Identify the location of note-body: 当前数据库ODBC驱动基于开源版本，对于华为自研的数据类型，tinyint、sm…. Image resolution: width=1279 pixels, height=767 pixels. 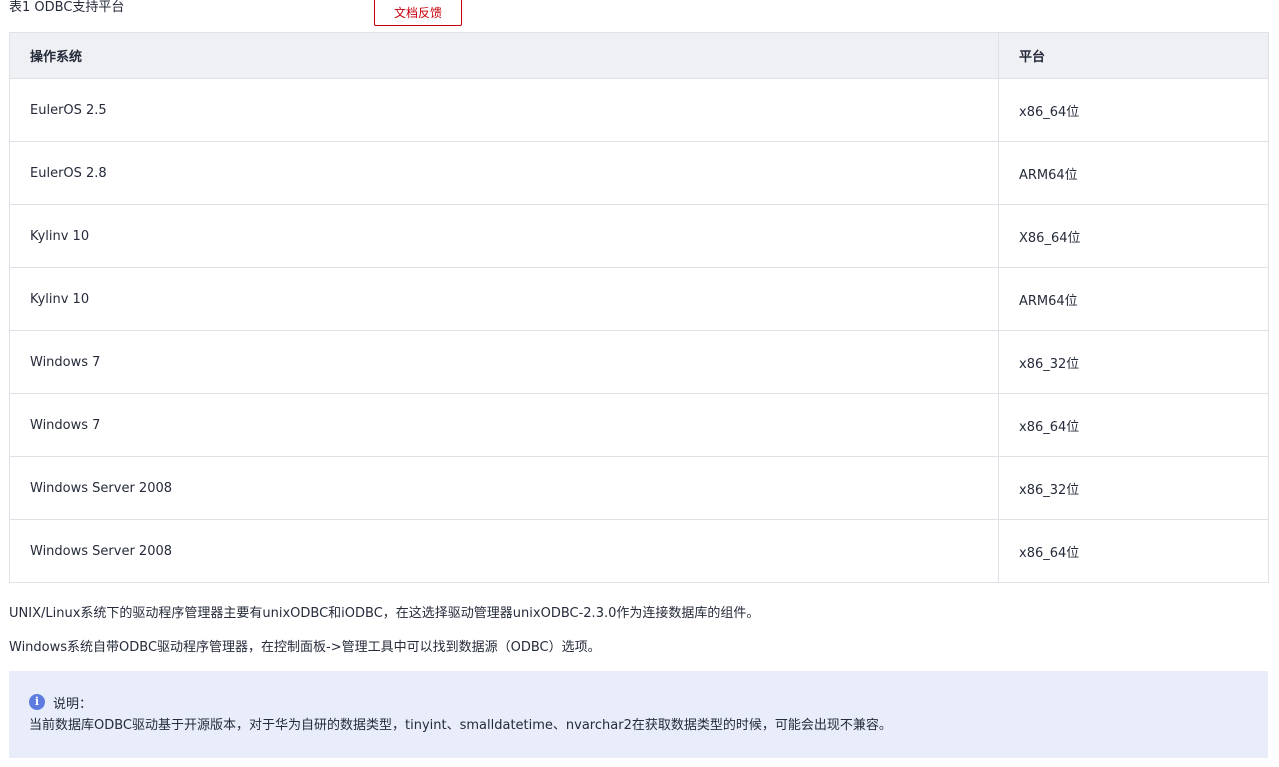
(460, 725).